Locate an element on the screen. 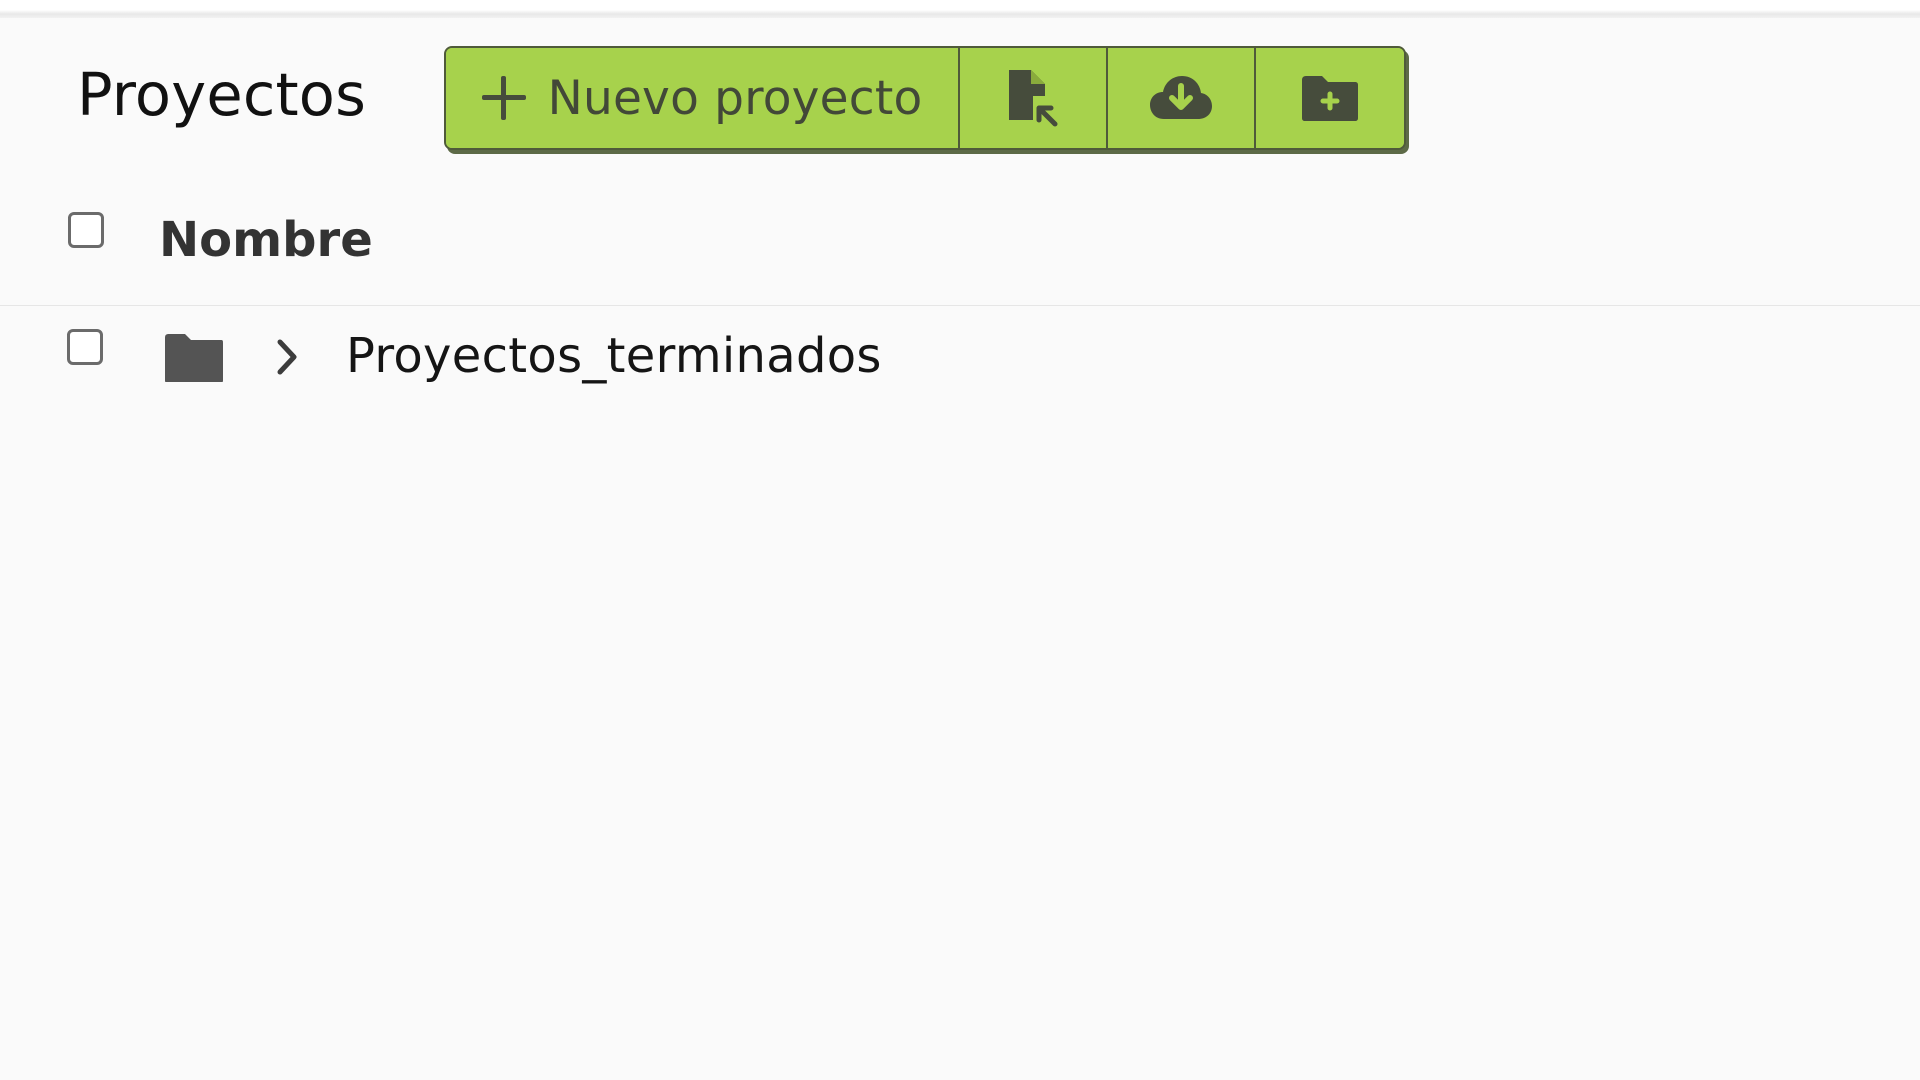  table-row: Proyectos_terminados is located at coordinates (960, 356).